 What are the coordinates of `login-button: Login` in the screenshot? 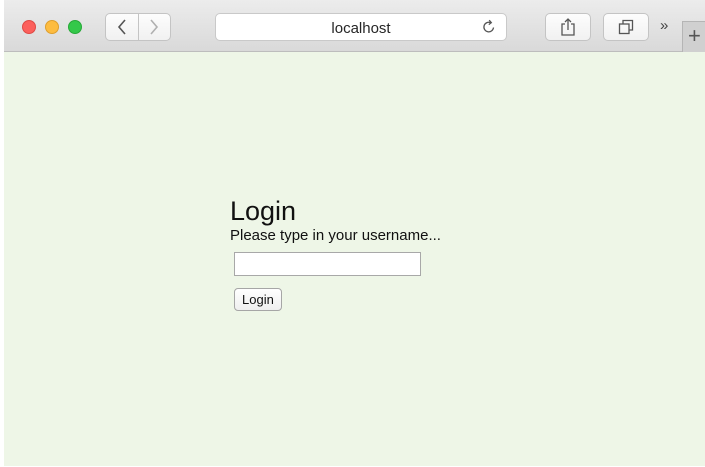 It's located at (258, 299).